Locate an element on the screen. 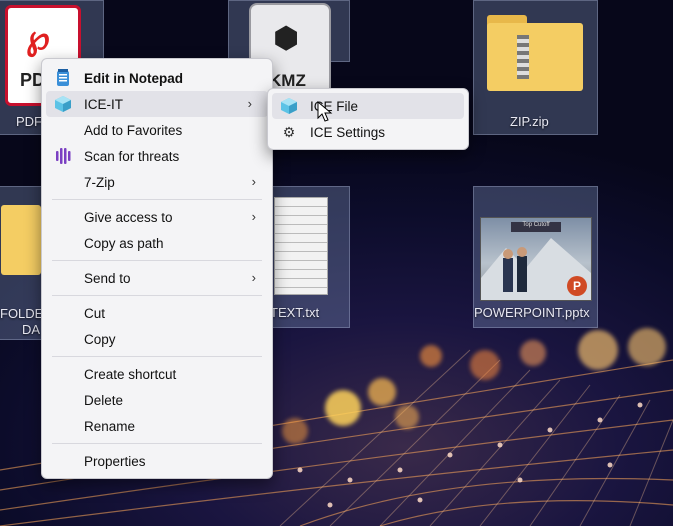 The width and height of the screenshot is (673, 526). menu-item-label: ICE-IT is located at coordinates (103, 104).